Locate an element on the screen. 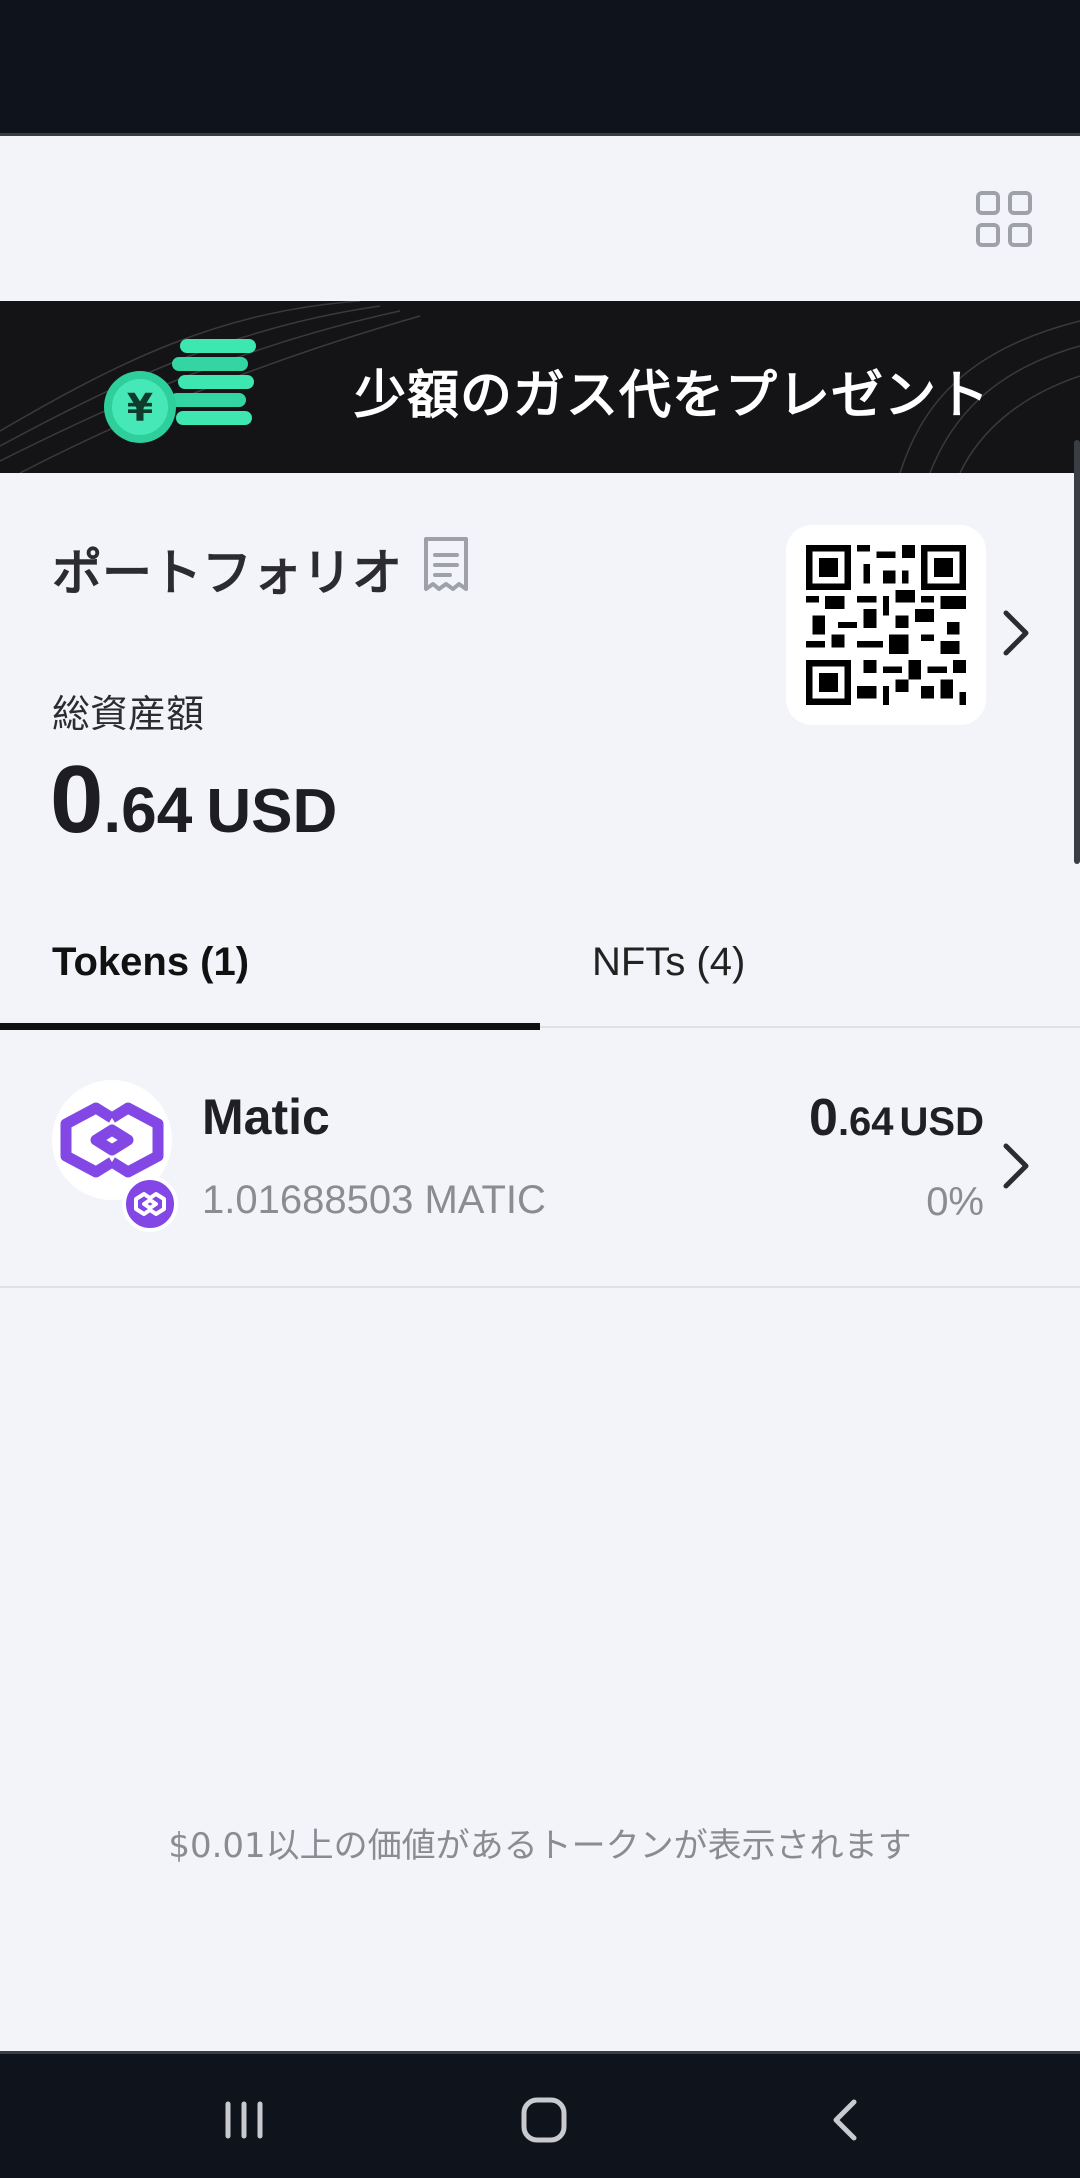 Image resolution: width=1080 pixels, height=2178 pixels. token-name: Matic is located at coordinates (266, 1117).